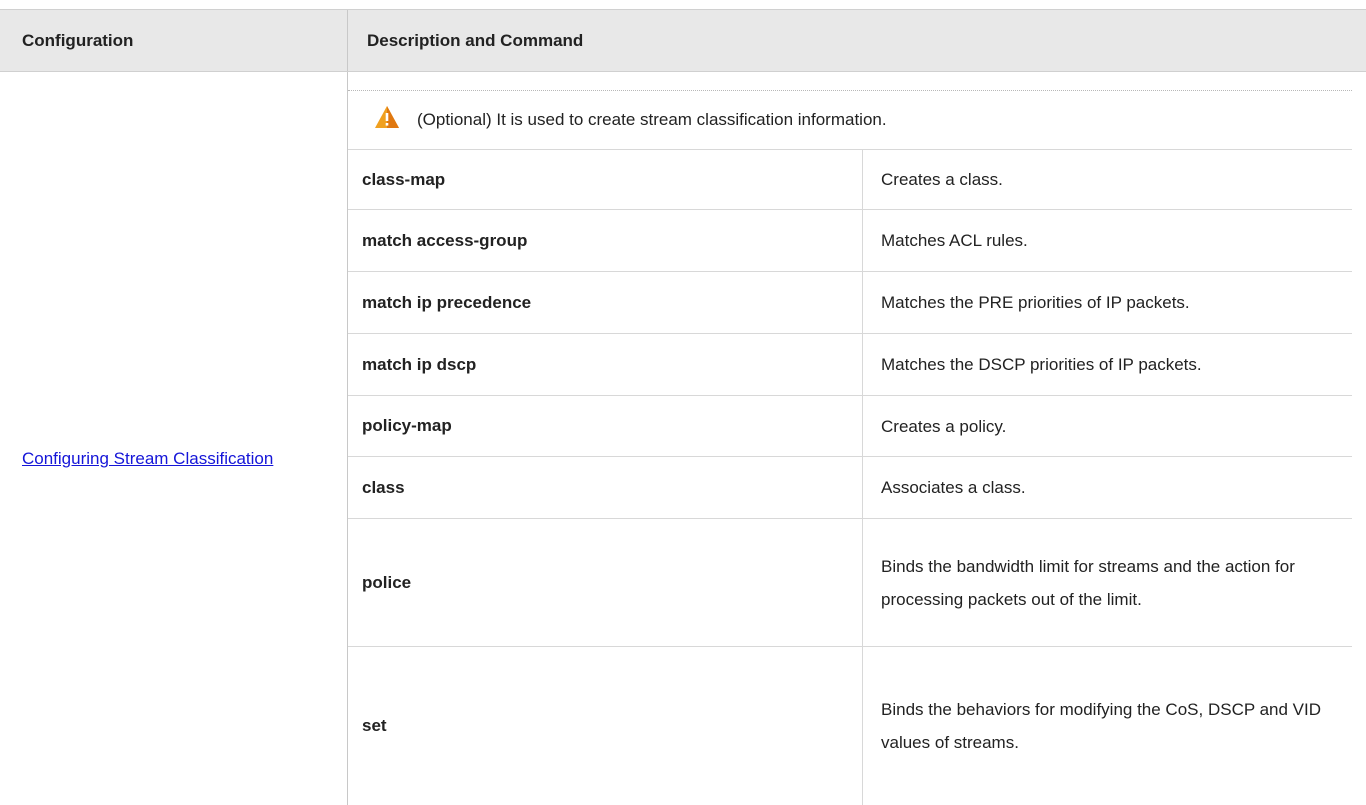 The height and width of the screenshot is (805, 1366). What do you see at coordinates (383, 487) in the screenshot?
I see `command-name: class` at bounding box center [383, 487].